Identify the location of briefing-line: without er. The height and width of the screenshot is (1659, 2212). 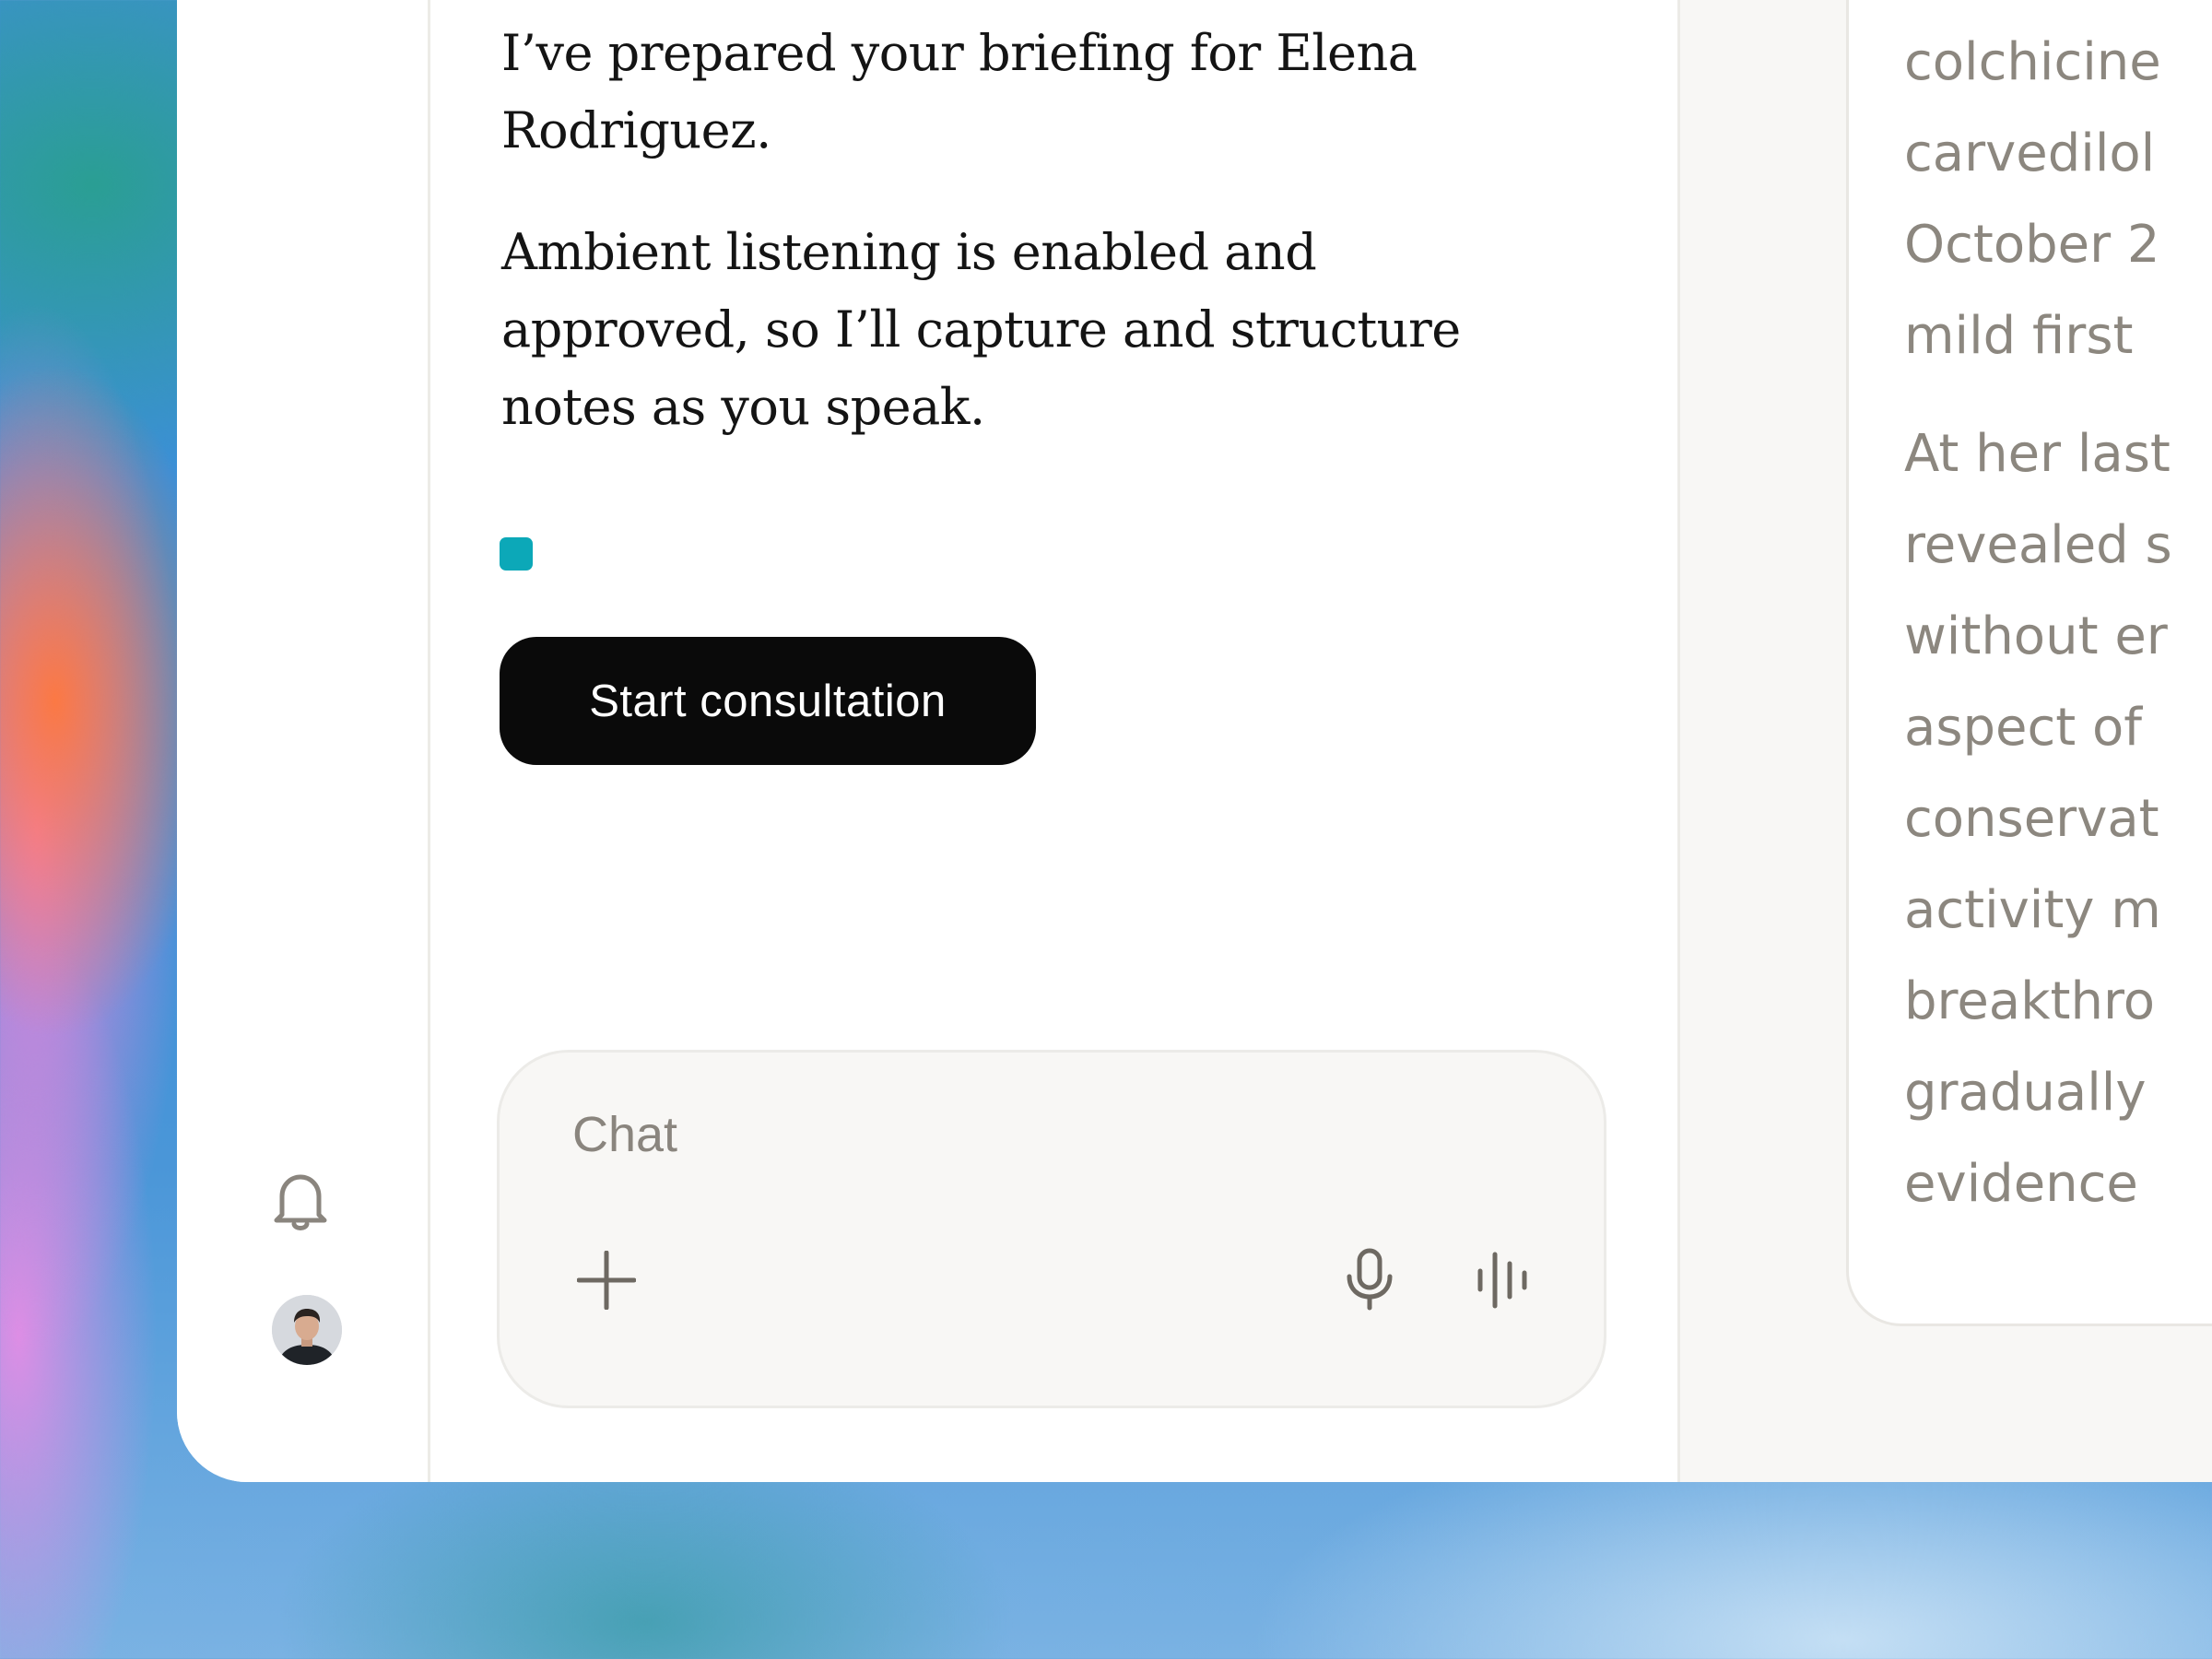
(2036, 636).